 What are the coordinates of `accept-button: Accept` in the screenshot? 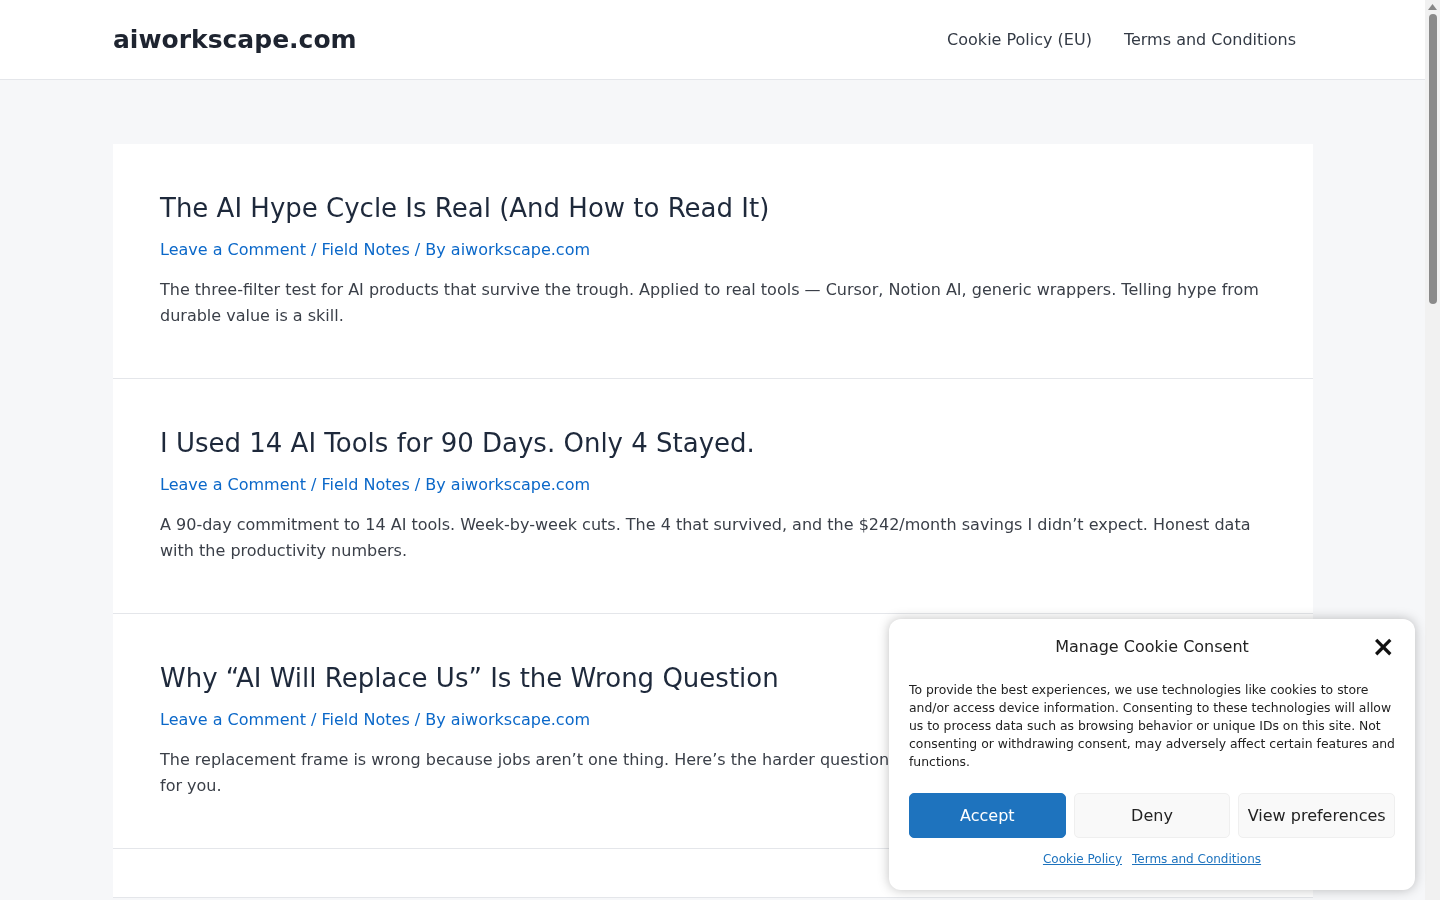 It's located at (987, 815).